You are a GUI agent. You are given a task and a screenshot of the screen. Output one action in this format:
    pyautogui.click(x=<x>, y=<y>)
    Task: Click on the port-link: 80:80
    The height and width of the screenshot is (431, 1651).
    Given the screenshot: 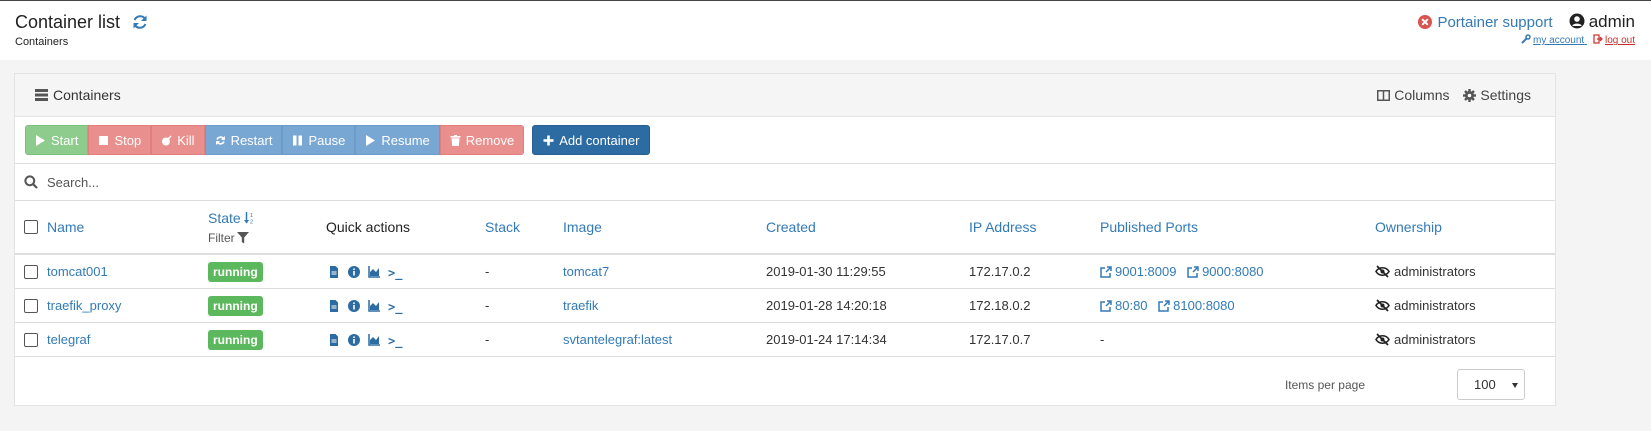 What is the action you would take?
    pyautogui.click(x=1124, y=305)
    